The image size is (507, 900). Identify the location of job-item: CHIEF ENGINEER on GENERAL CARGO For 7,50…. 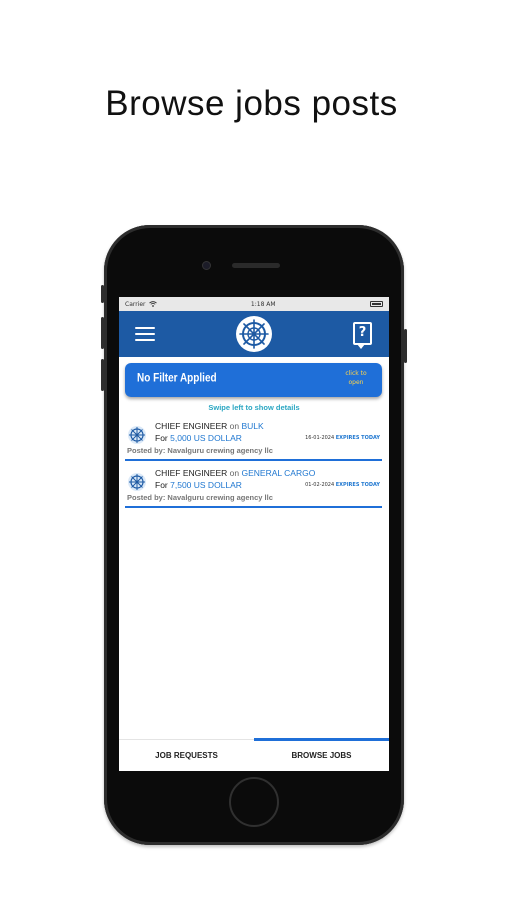
(253, 486).